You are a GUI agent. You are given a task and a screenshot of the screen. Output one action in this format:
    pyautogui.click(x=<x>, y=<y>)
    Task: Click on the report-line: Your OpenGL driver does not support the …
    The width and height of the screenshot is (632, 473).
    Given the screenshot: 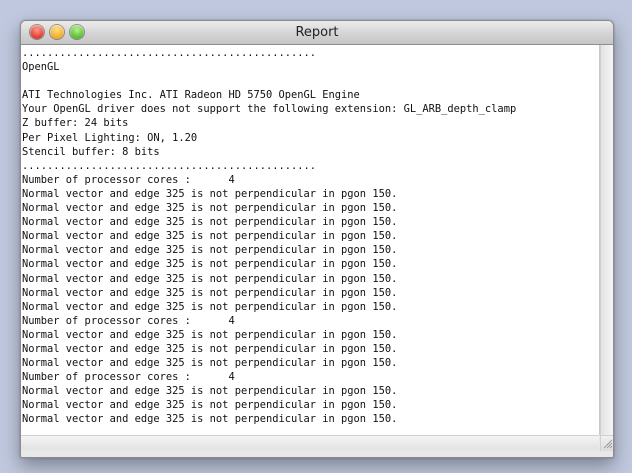 What is the action you would take?
    pyautogui.click(x=269, y=109)
    